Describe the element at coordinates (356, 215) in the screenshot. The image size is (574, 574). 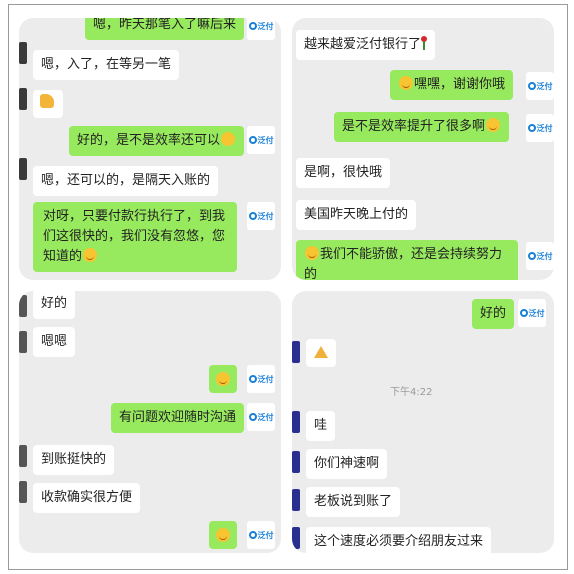
I see `chat-message-incoming: 美国昨天晚上付的` at that location.